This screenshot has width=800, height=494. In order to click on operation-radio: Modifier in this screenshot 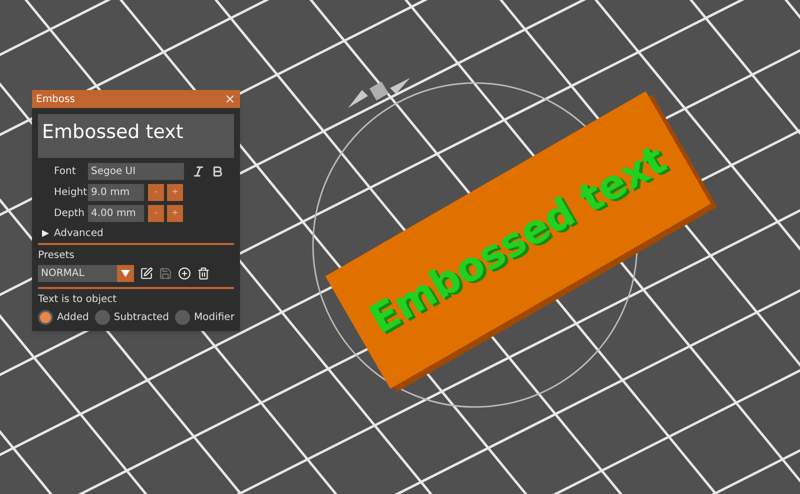, I will do `click(204, 317)`.